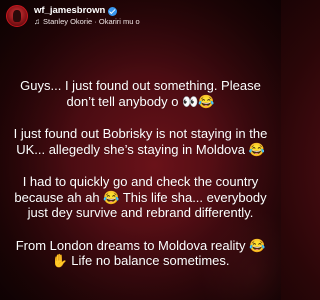 The width and height of the screenshot is (320, 300). Describe the element at coordinates (91, 22) in the screenshot. I see `song-title: Stanley Okorie · Okariri mu o` at that location.